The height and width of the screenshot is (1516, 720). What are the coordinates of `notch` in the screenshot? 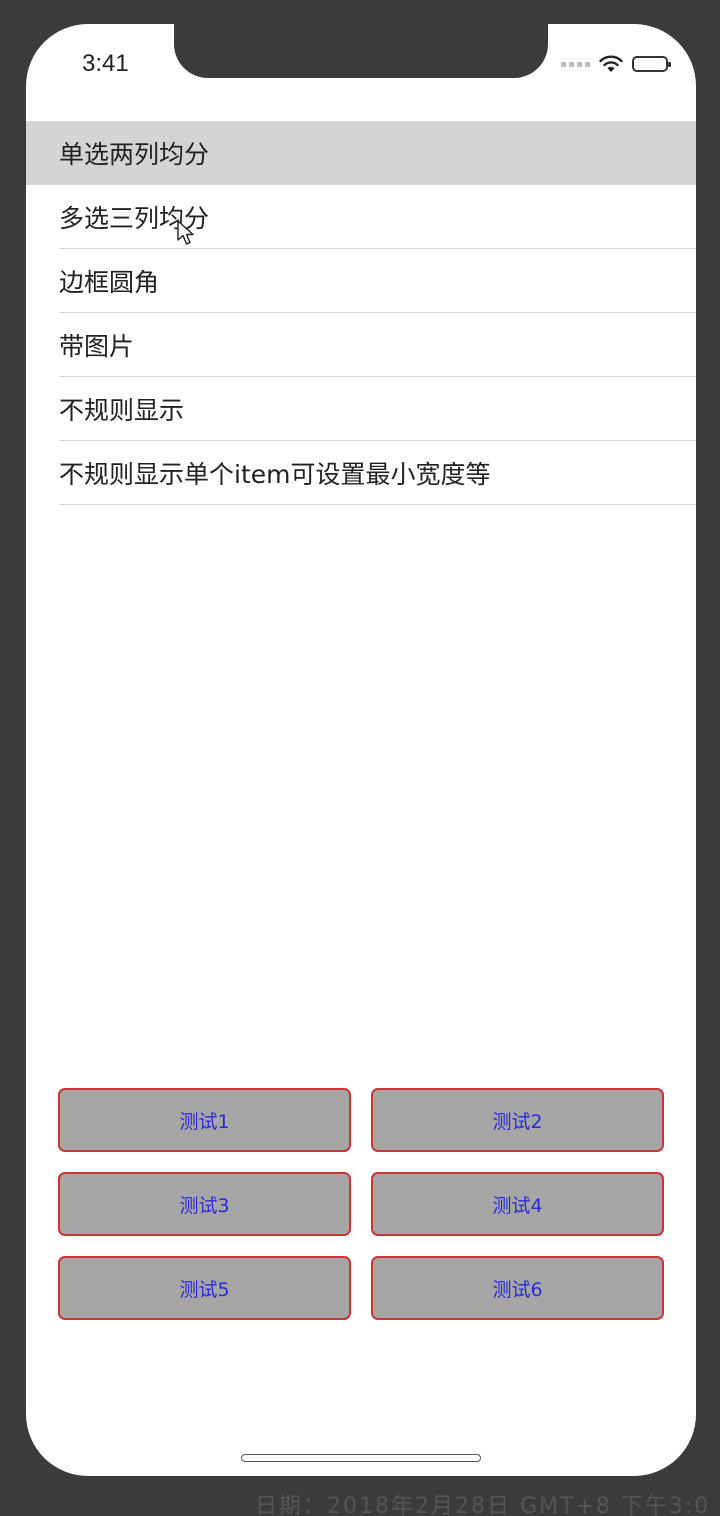 It's located at (361, 51).